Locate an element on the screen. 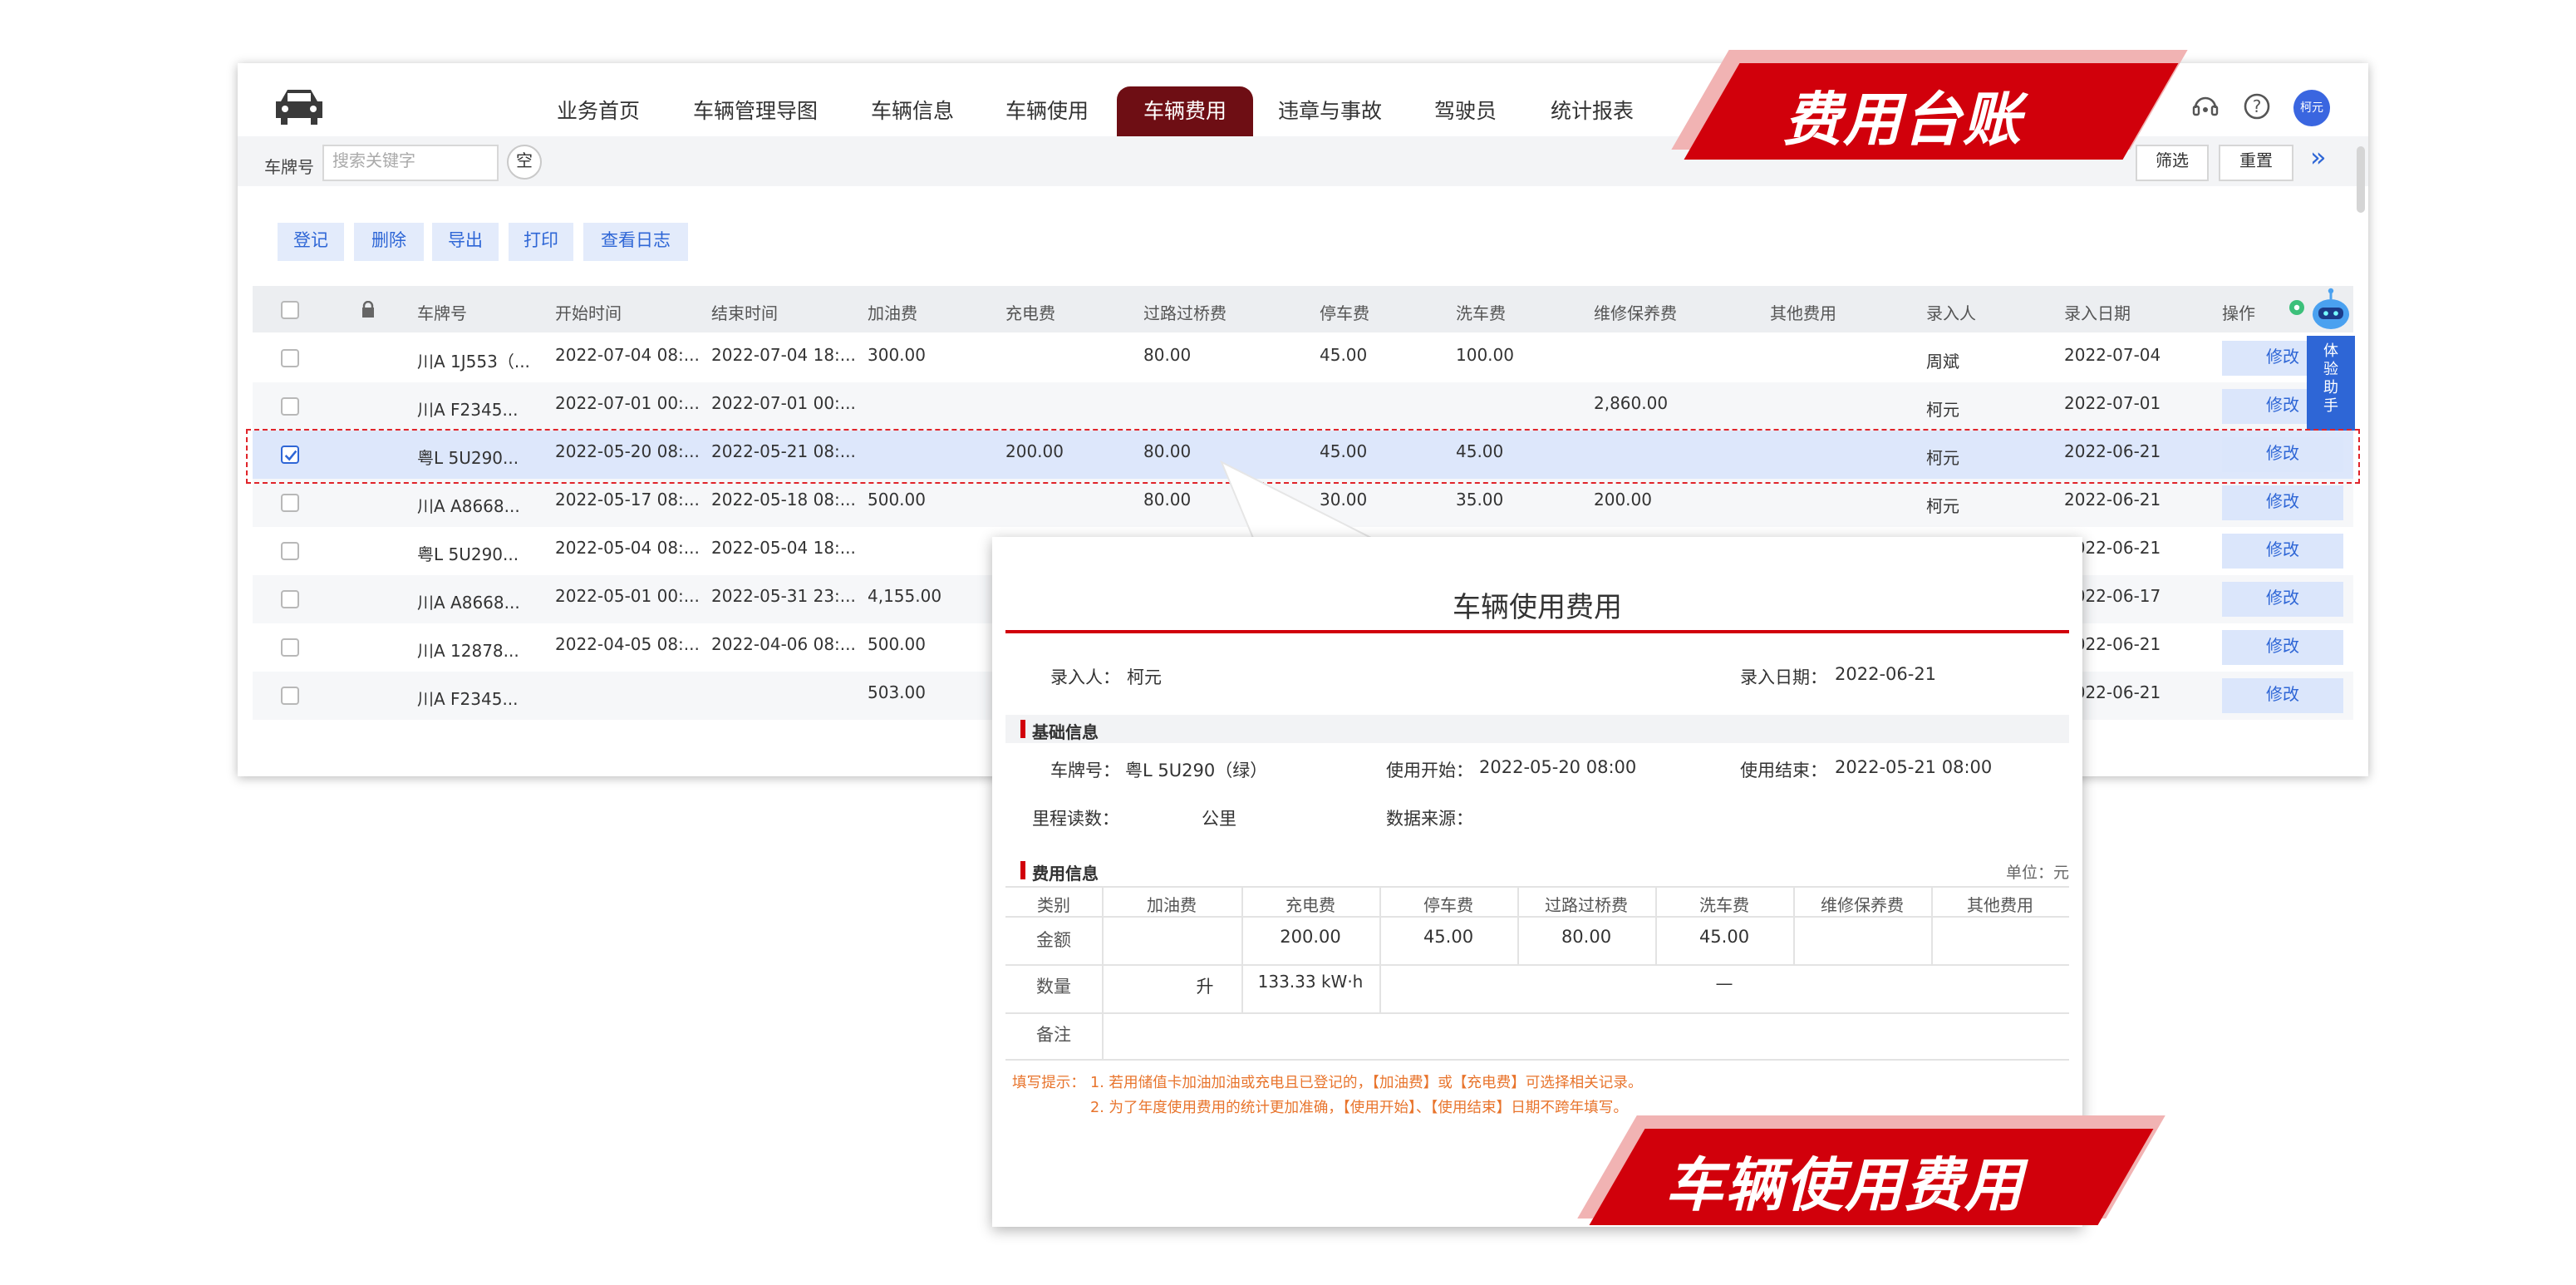 The width and height of the screenshot is (2576, 1285). column-header-4: 充电费 is located at coordinates (1030, 315).